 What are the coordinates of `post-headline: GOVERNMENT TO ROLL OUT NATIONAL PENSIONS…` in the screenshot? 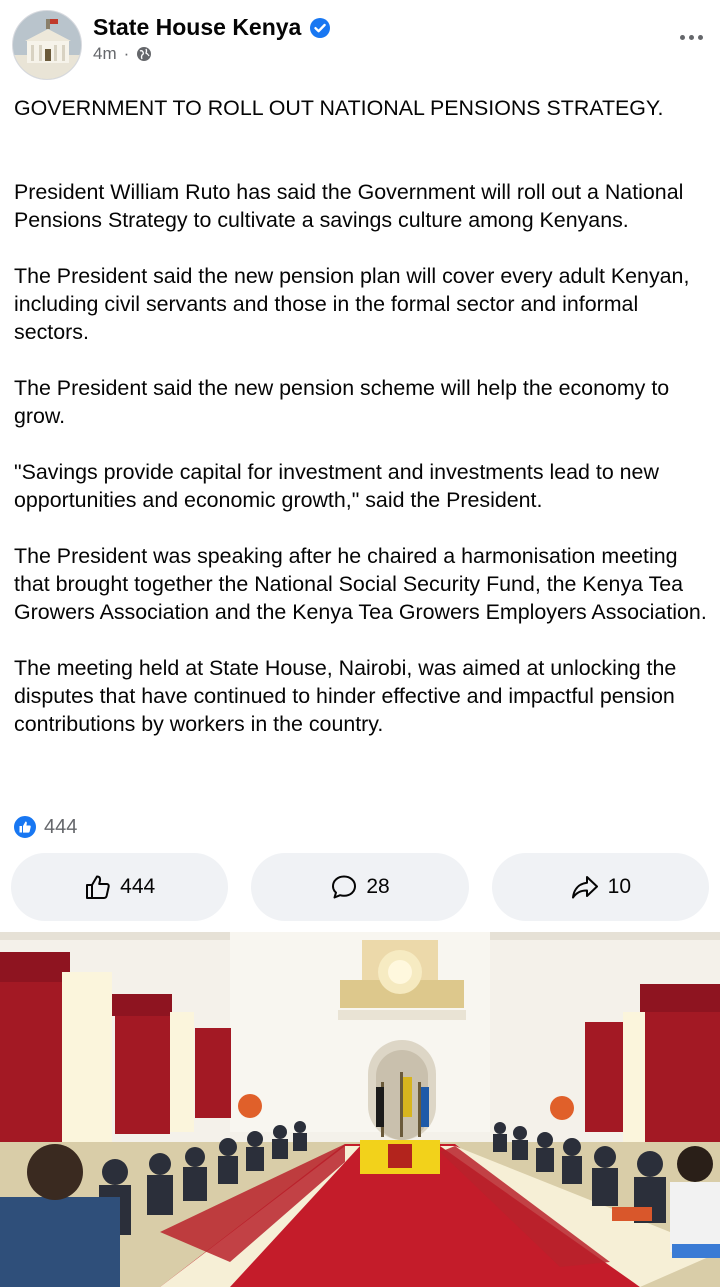 It's located at (339, 108).